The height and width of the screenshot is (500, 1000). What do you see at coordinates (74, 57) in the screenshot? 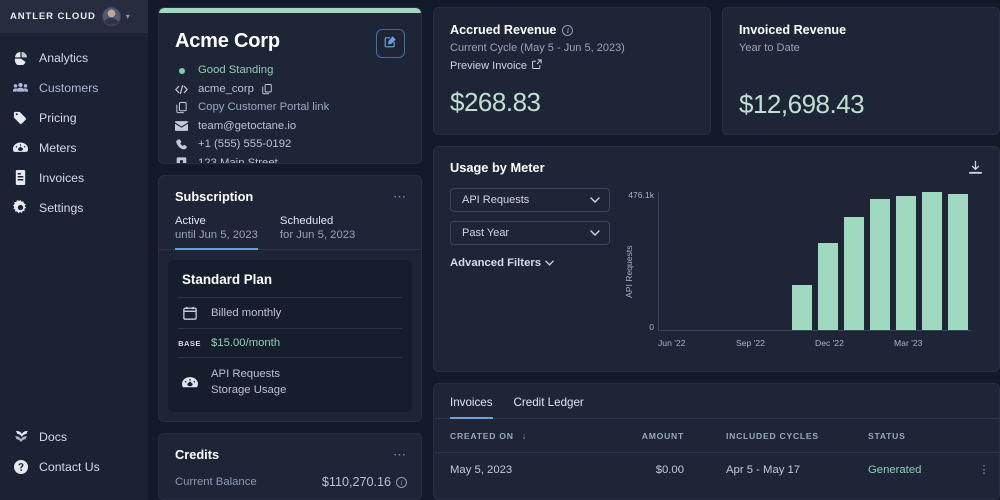
I see `sidebar-item-analytics: Analytics` at bounding box center [74, 57].